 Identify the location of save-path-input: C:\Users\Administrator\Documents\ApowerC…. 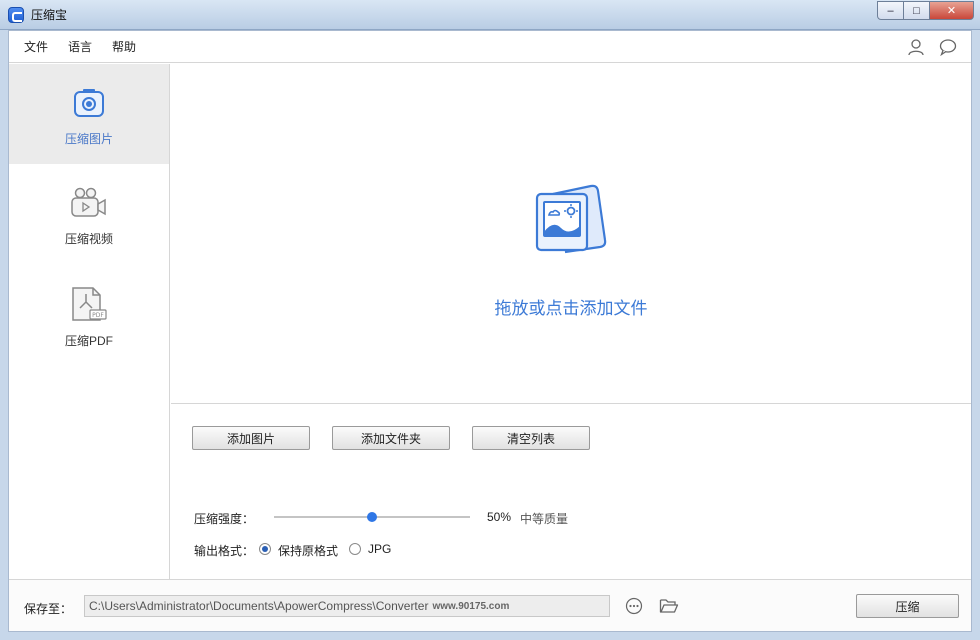
(347, 606).